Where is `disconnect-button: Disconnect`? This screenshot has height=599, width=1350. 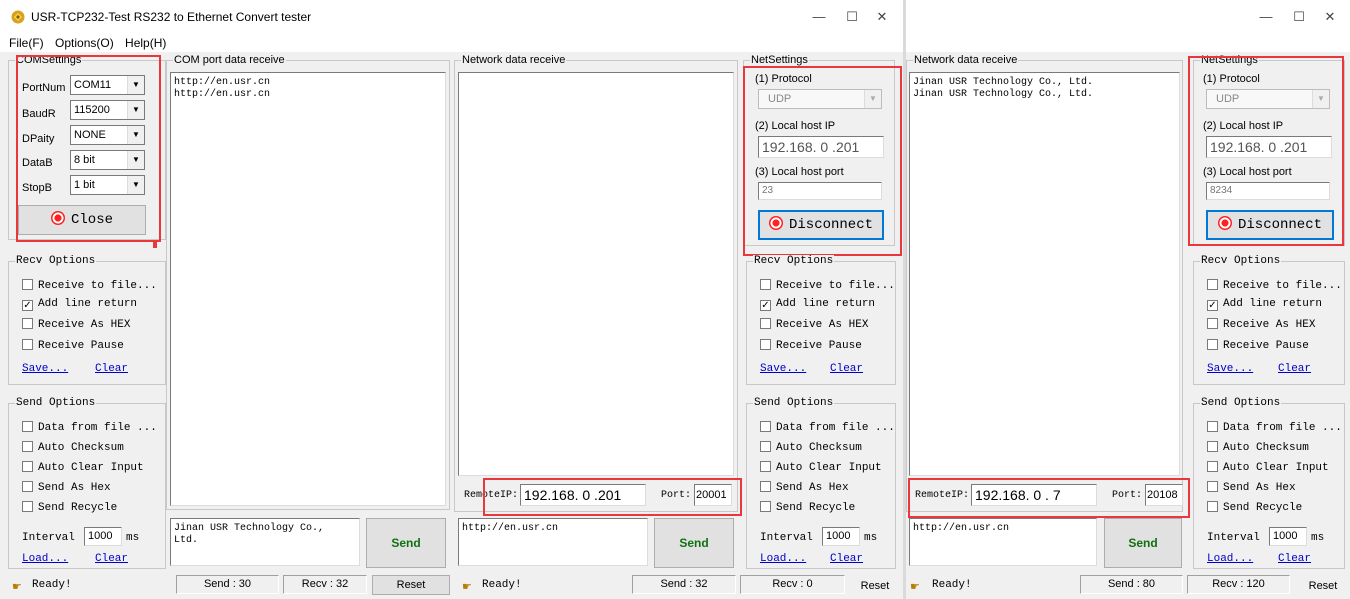
disconnect-button: Disconnect is located at coordinates (821, 225).